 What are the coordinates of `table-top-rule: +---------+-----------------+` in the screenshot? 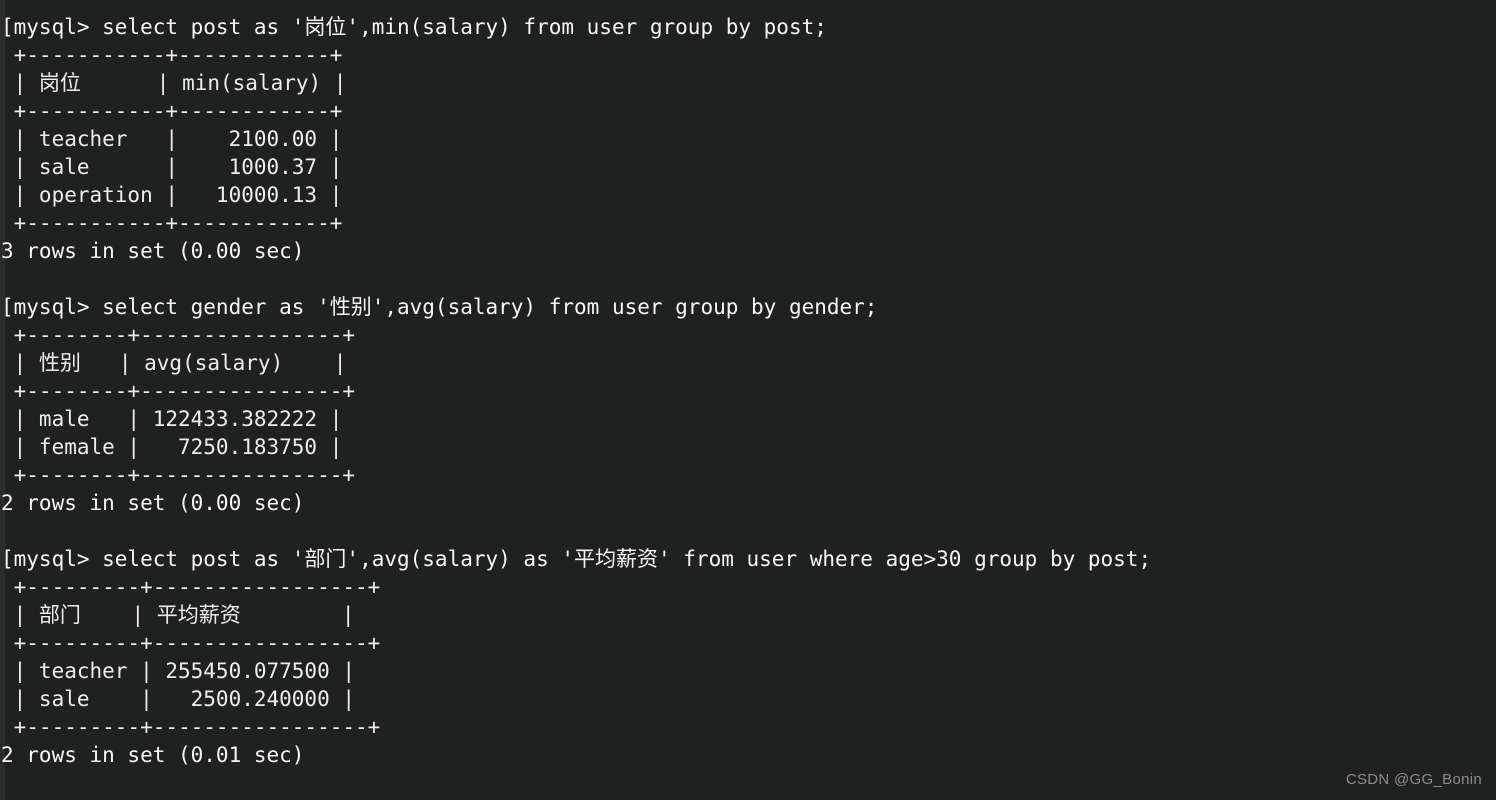 It's located at (191, 587).